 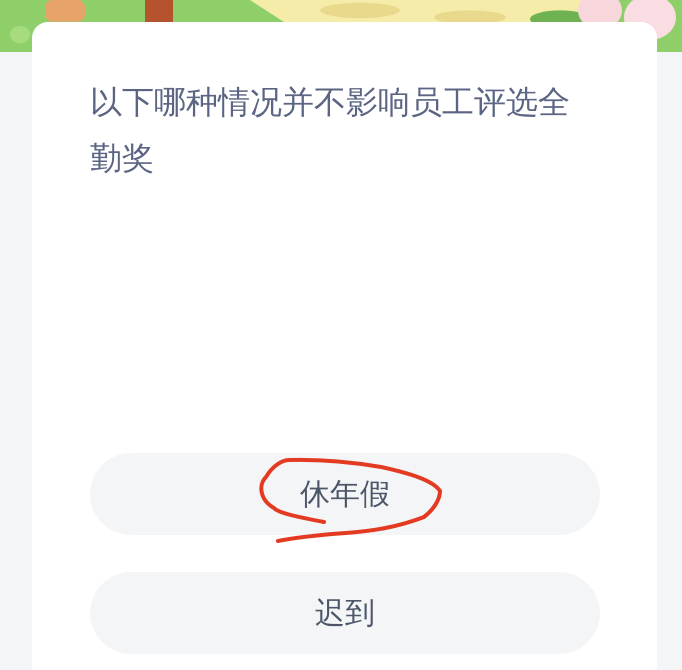 I want to click on question-text: 以下哪种情况并不影响员工评选全勤奖, so click(x=330, y=130).